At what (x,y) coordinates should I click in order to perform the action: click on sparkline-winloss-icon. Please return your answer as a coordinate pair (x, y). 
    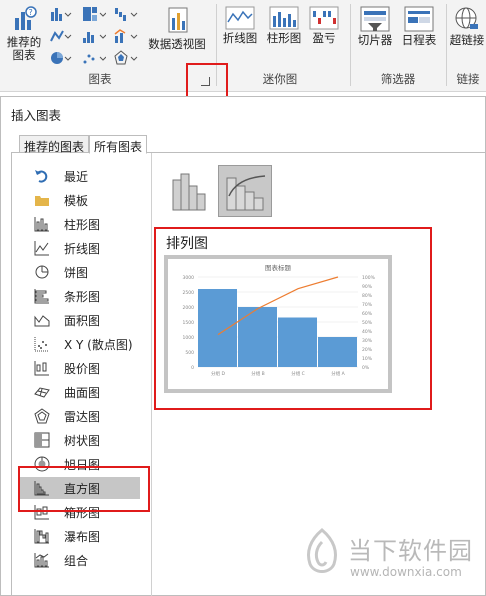
    Looking at the image, I should click on (324, 18).